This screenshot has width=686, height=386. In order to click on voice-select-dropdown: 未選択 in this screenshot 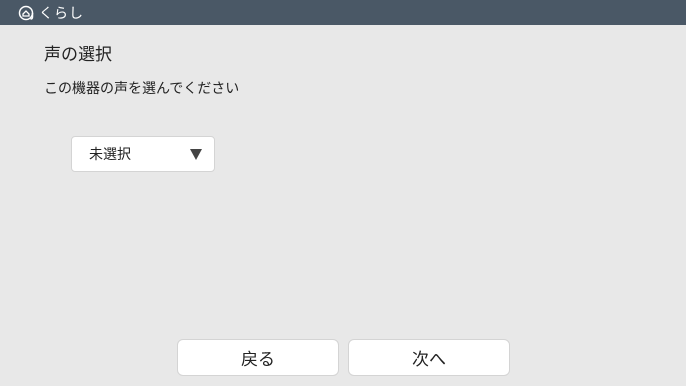, I will do `click(143, 154)`.